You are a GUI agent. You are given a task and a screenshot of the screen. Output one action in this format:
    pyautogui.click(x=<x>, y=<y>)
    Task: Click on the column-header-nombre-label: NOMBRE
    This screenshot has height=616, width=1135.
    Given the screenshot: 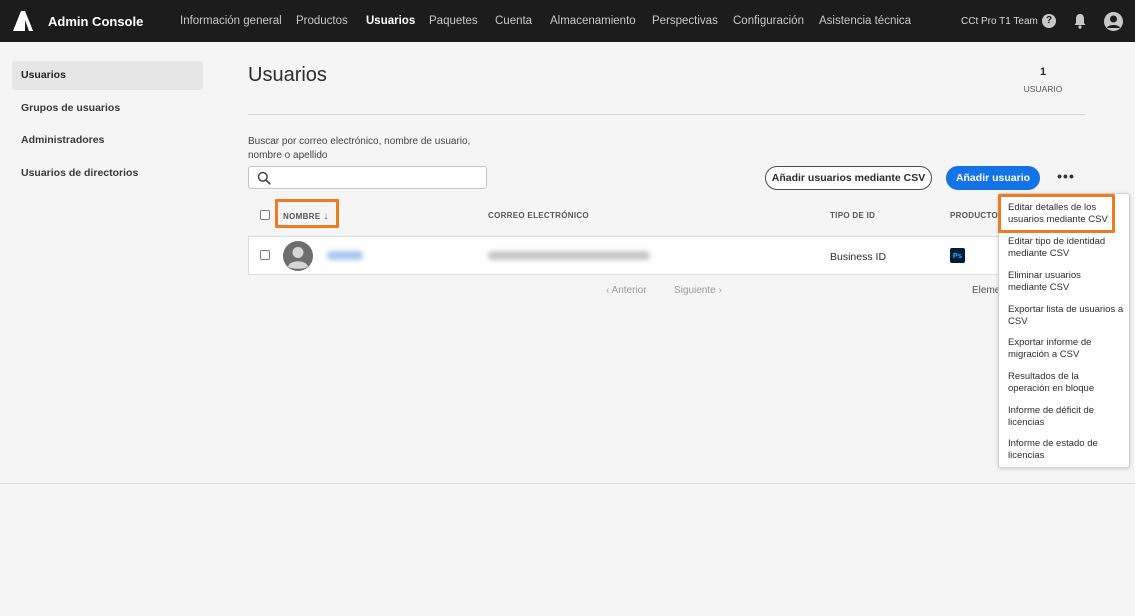 What is the action you would take?
    pyautogui.click(x=302, y=216)
    